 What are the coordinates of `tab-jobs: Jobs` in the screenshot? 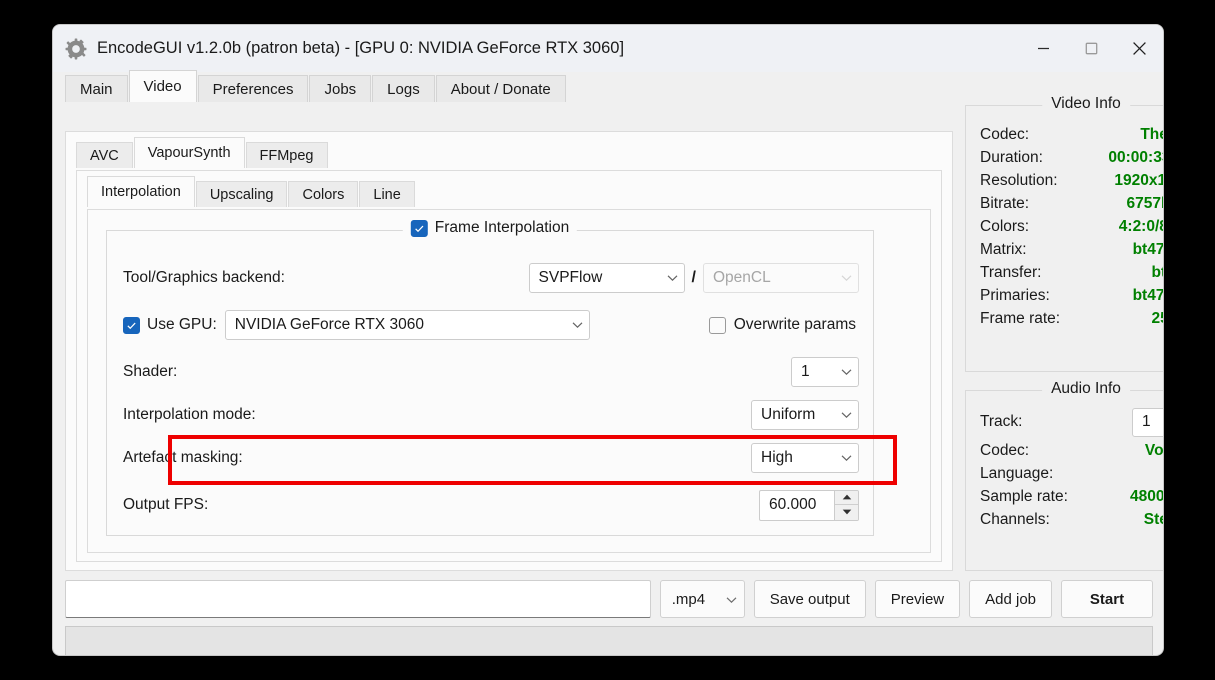 It's located at (340, 88).